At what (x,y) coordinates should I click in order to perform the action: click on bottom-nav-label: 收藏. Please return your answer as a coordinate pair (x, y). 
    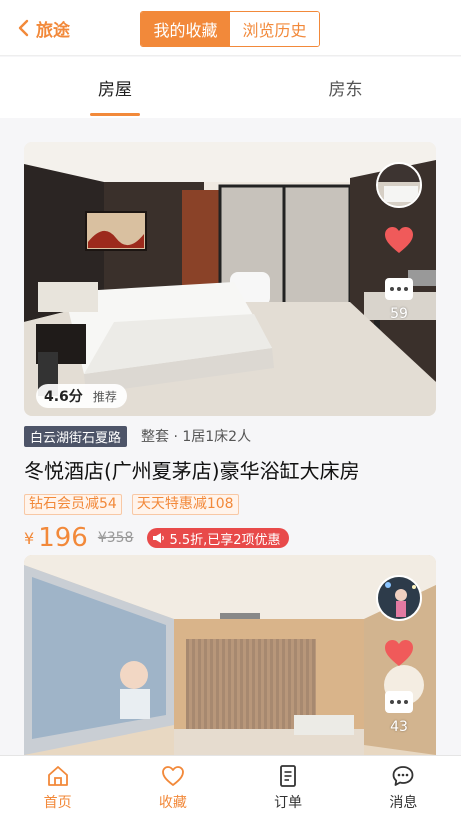
    Looking at the image, I should click on (172, 803).